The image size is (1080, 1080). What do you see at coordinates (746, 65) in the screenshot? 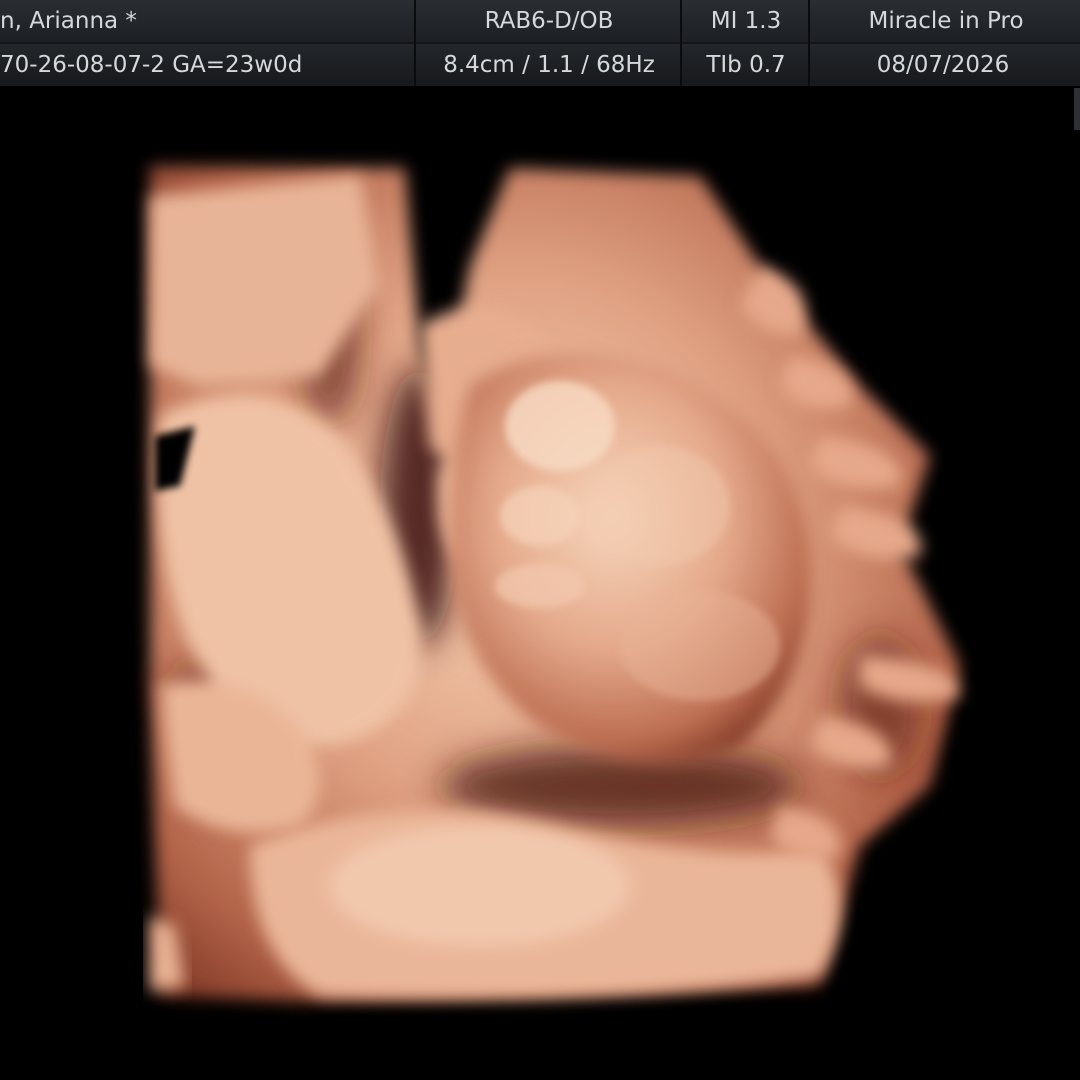
I see `thermal-index-bone: TIb 0.7` at bounding box center [746, 65].